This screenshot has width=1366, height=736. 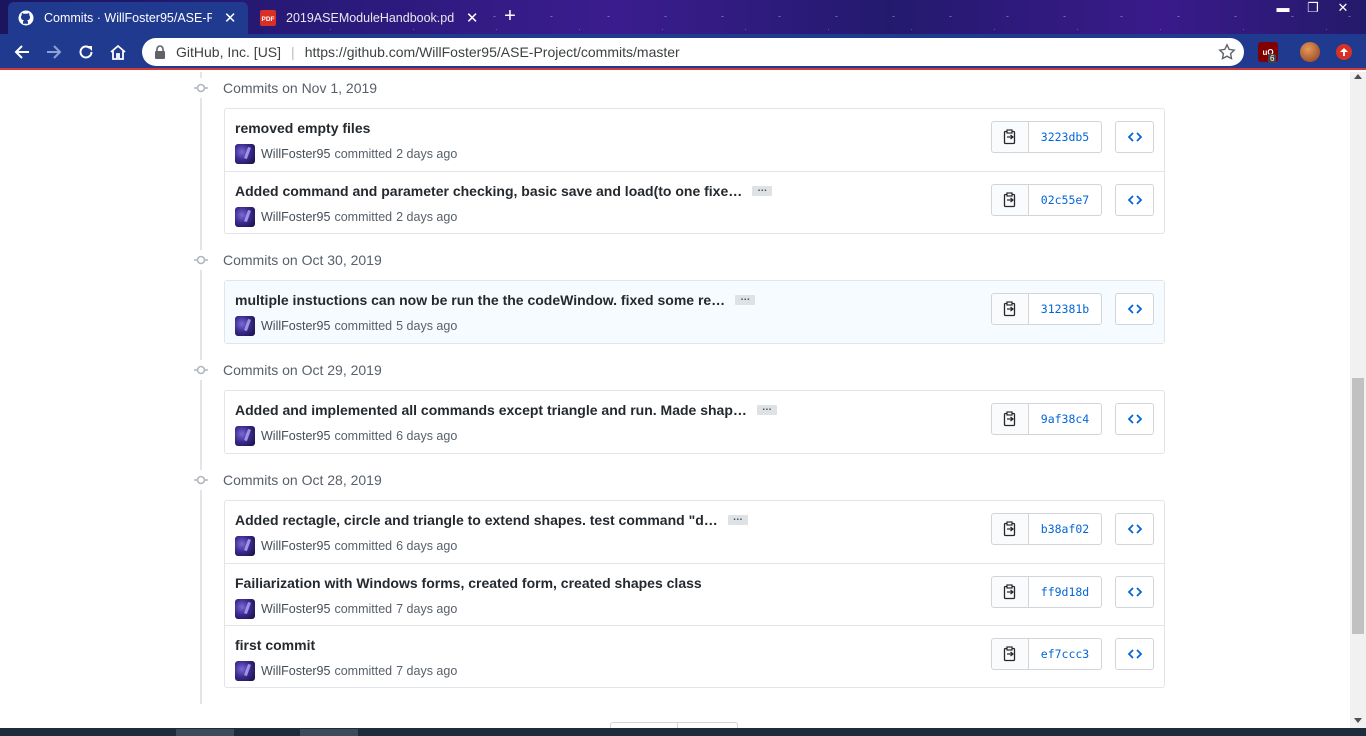 What do you see at coordinates (1065, 200) in the screenshot?
I see `commit-sha-link: 02c55e7` at bounding box center [1065, 200].